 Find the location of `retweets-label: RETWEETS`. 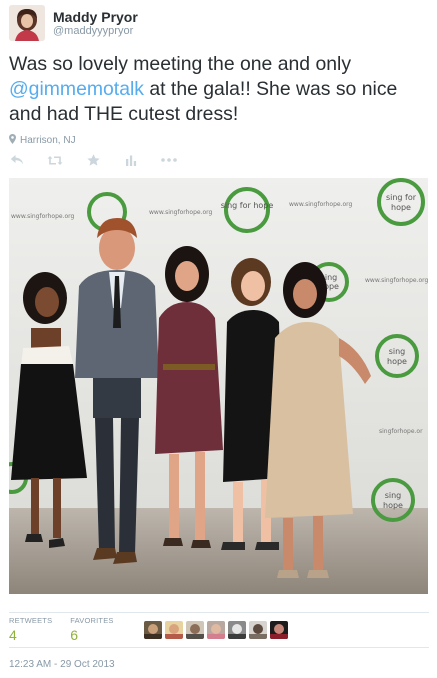

retweets-label: RETWEETS is located at coordinates (31, 621).